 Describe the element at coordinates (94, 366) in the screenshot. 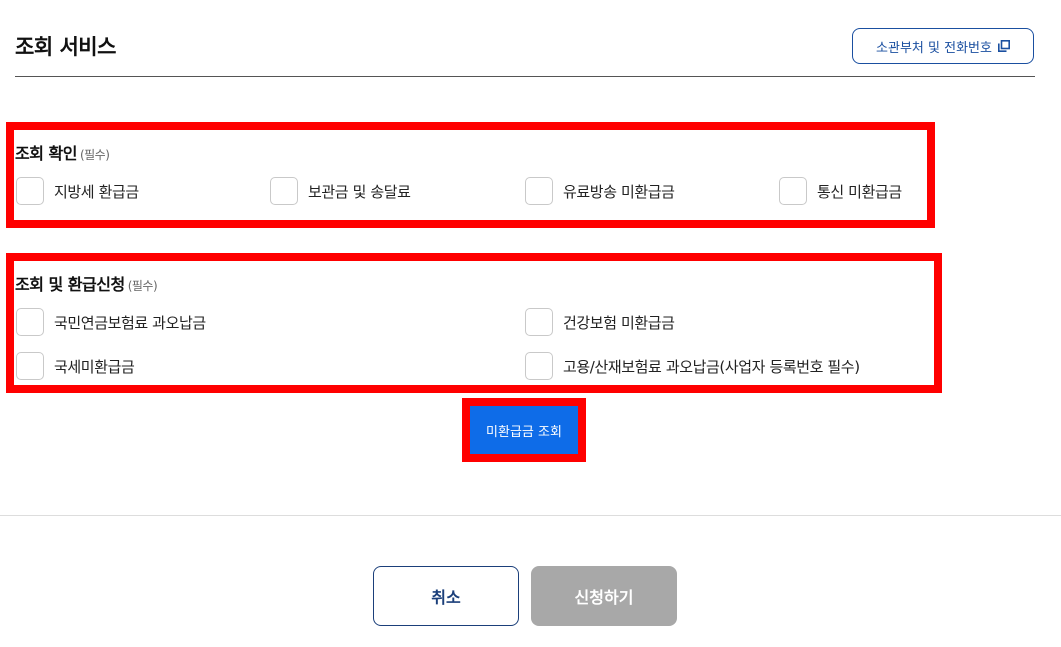

I see `option-label: 국세미환급금` at that location.